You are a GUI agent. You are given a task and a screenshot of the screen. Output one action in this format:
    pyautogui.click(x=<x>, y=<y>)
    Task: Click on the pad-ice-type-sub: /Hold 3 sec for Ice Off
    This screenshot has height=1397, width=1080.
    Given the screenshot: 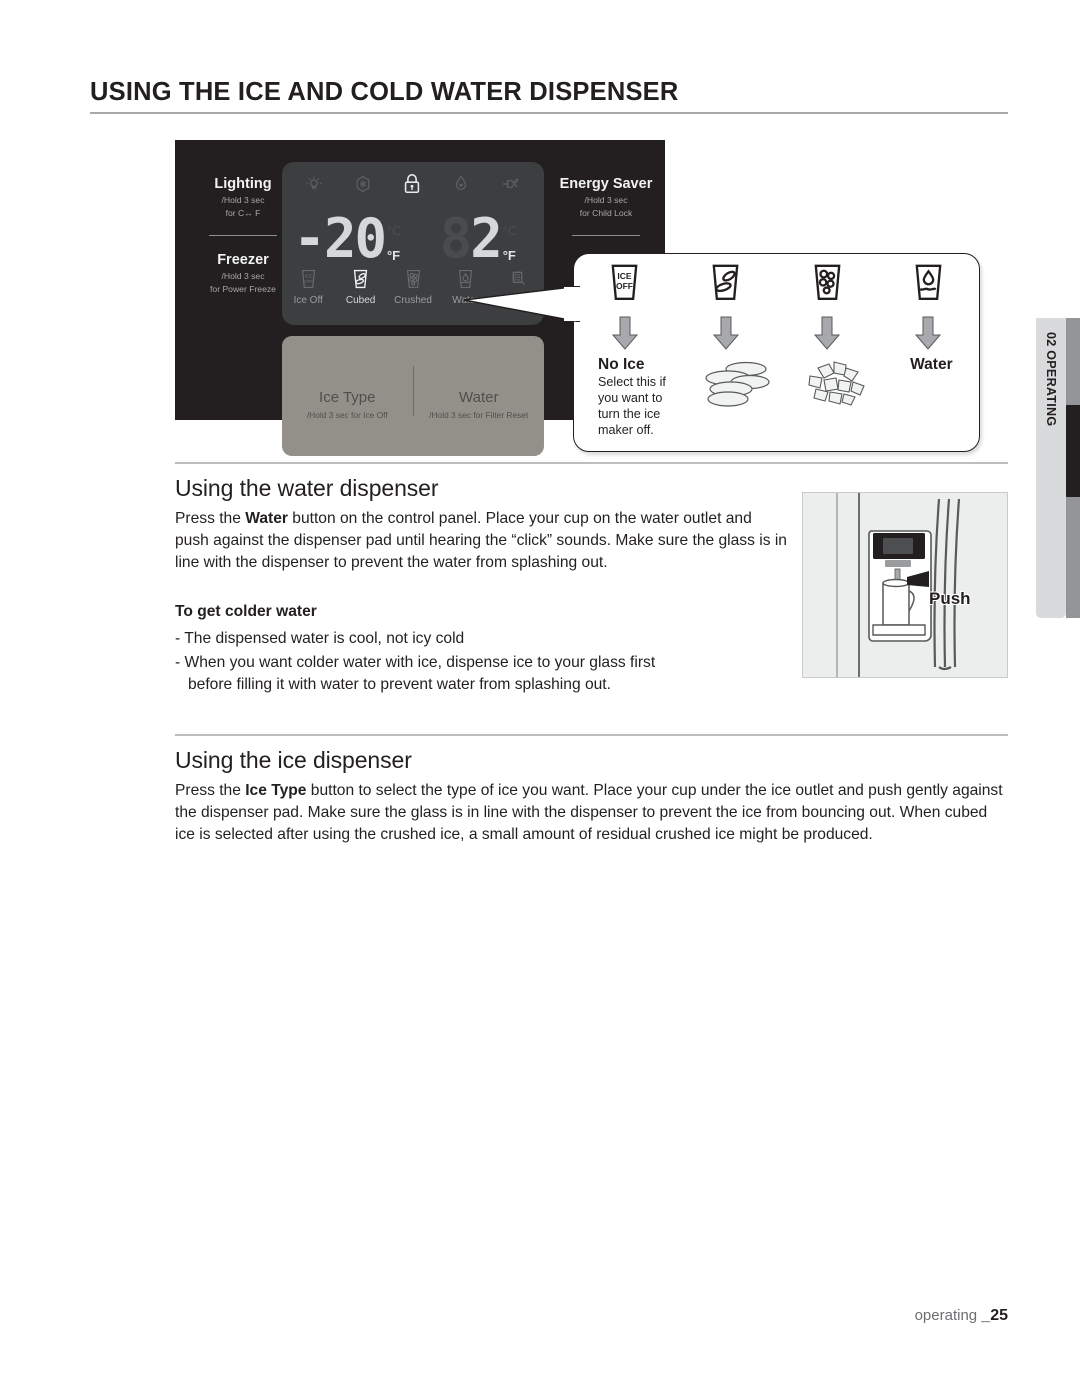 What is the action you would take?
    pyautogui.click(x=347, y=414)
    